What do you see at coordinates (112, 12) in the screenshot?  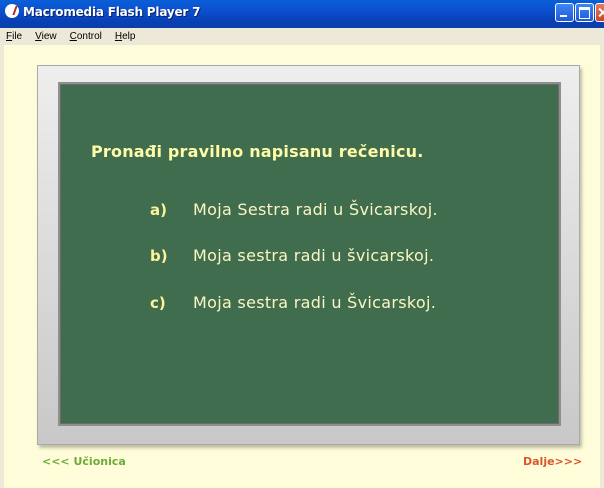 I see `window-title: Macromedia Flash Player 7` at bounding box center [112, 12].